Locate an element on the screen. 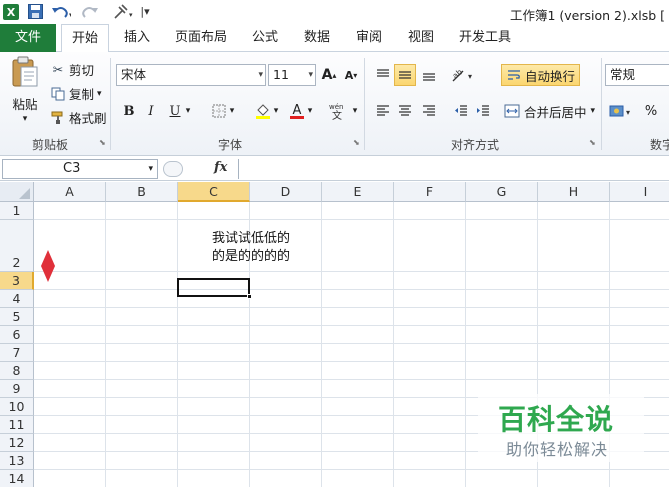 This screenshot has width=669, height=487. underline-dropdown-icon: ▾ is located at coordinates (188, 111).